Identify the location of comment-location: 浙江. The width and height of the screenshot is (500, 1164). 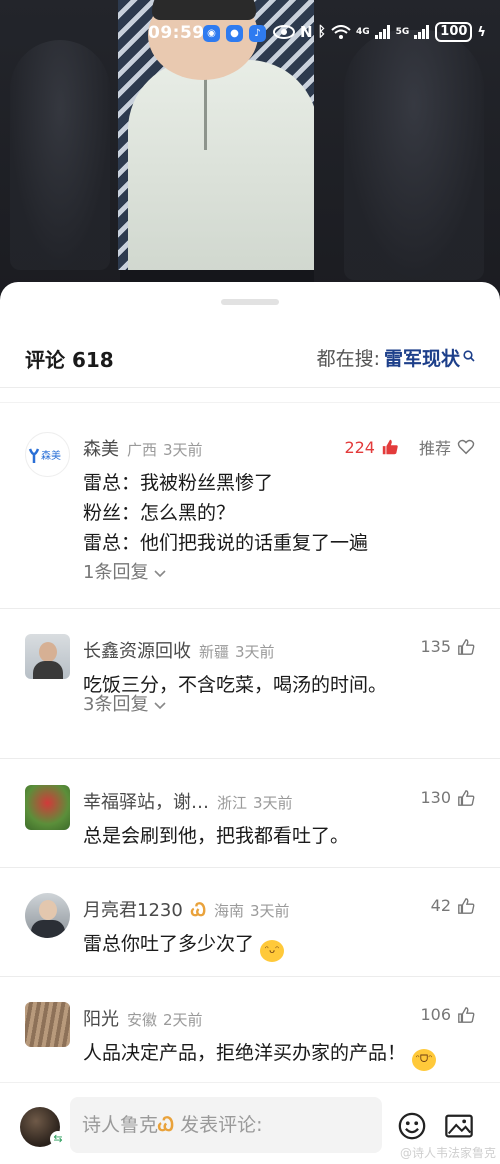
(232, 803).